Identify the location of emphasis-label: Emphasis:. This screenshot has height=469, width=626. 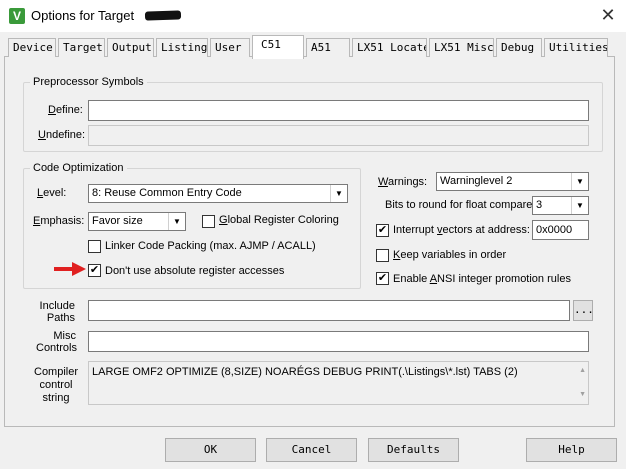
(59, 221).